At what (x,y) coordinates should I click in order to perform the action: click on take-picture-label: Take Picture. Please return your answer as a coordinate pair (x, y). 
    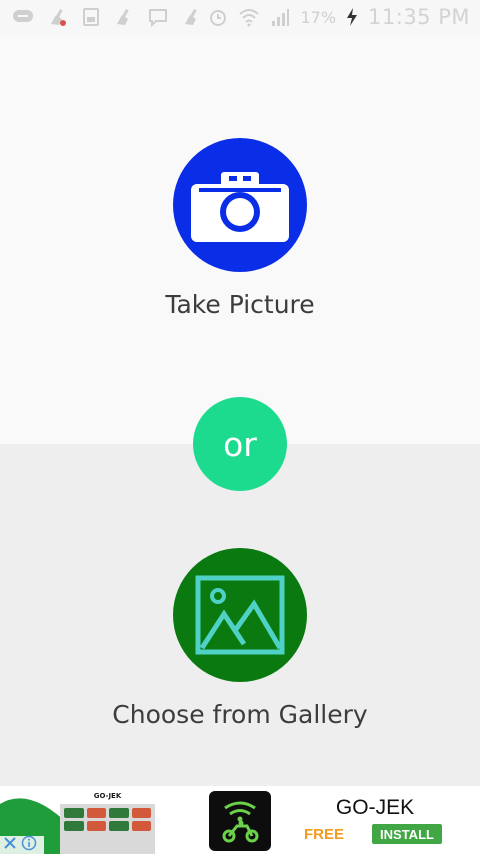
    Looking at the image, I should click on (239, 304).